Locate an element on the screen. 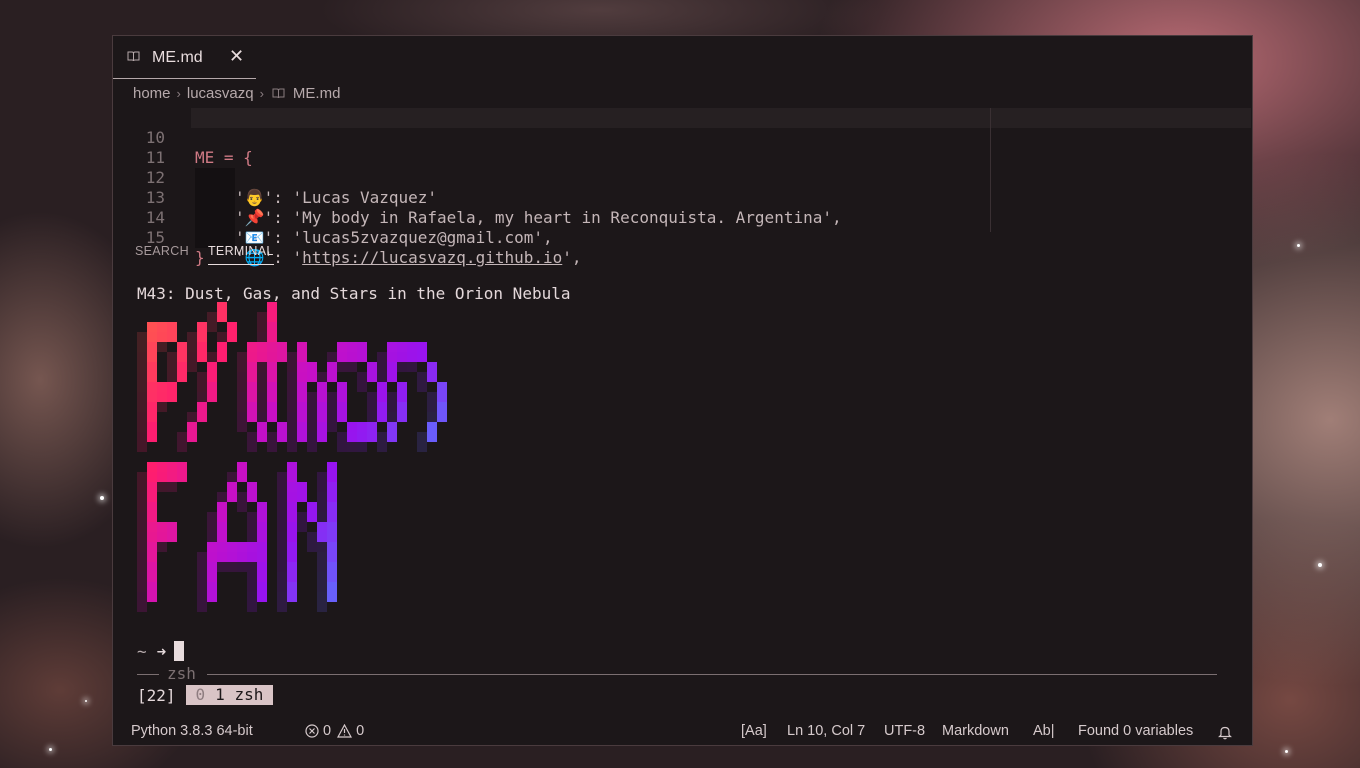 Image resolution: width=1360 pixels, height=768 pixels. person-emoji: 👨 is located at coordinates (254, 197).